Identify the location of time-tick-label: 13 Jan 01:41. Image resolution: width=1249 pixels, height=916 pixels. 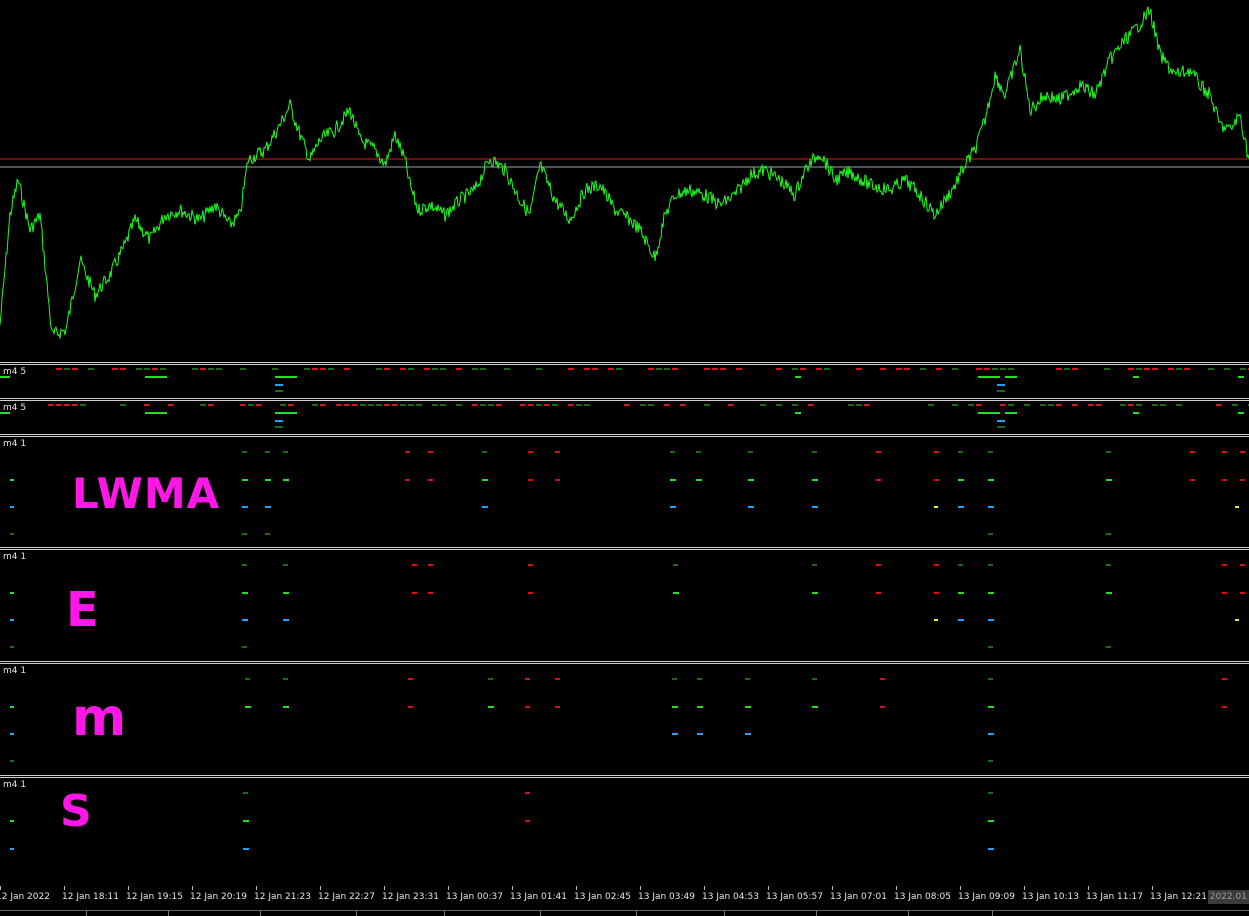
(538, 897).